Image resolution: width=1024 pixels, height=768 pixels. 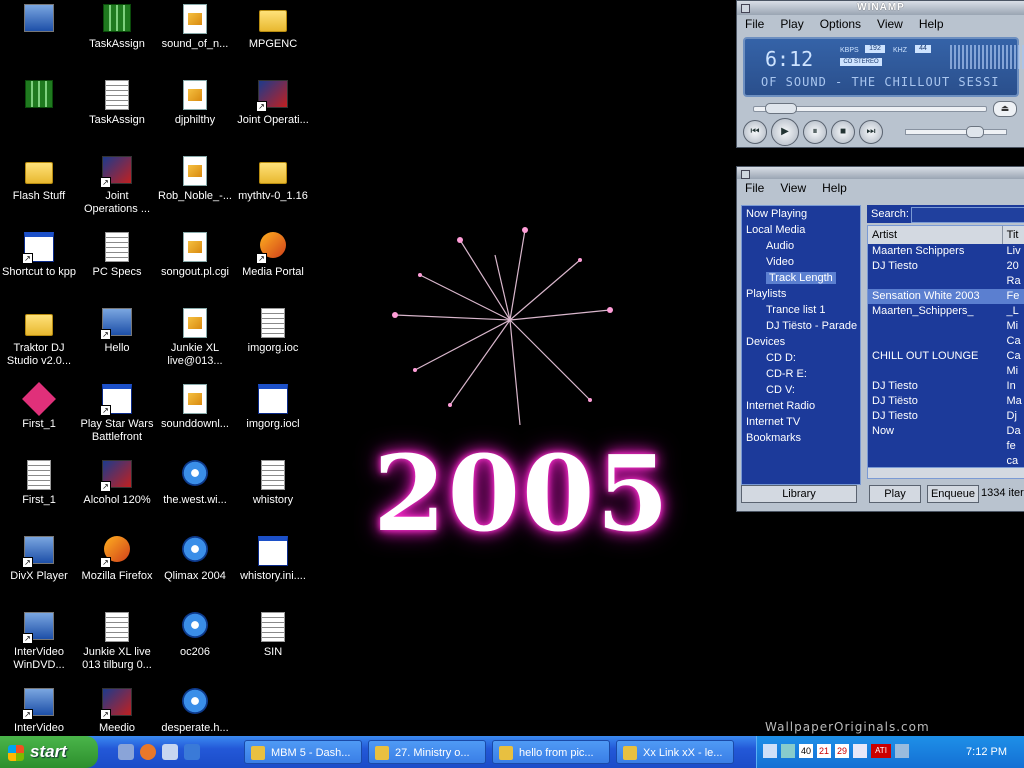 I want to click on horizontal-scrollbar, so click(x=945, y=473).